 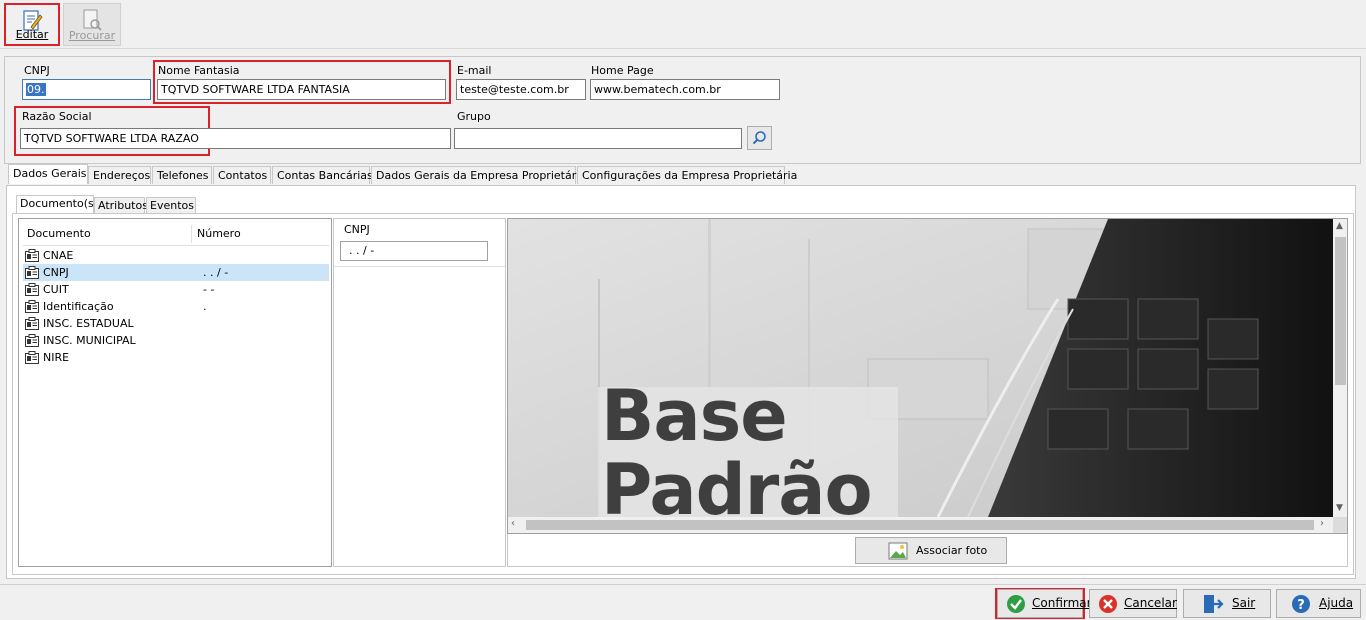 I want to click on exit-button: Sair, so click(x=1227, y=603).